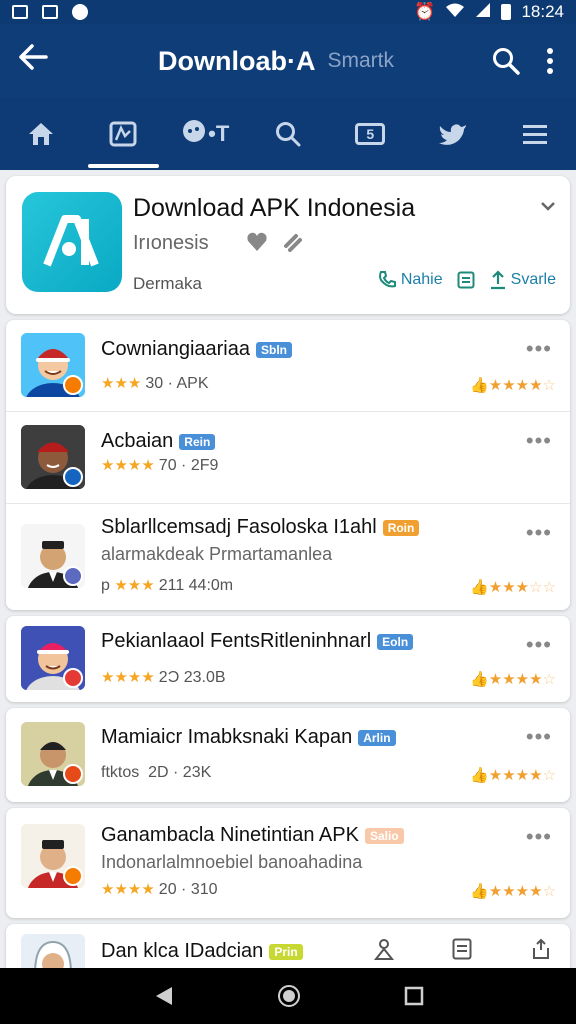 The width and height of the screenshot is (576, 1024). What do you see at coordinates (387, 279) in the screenshot?
I see `phone-icon` at bounding box center [387, 279].